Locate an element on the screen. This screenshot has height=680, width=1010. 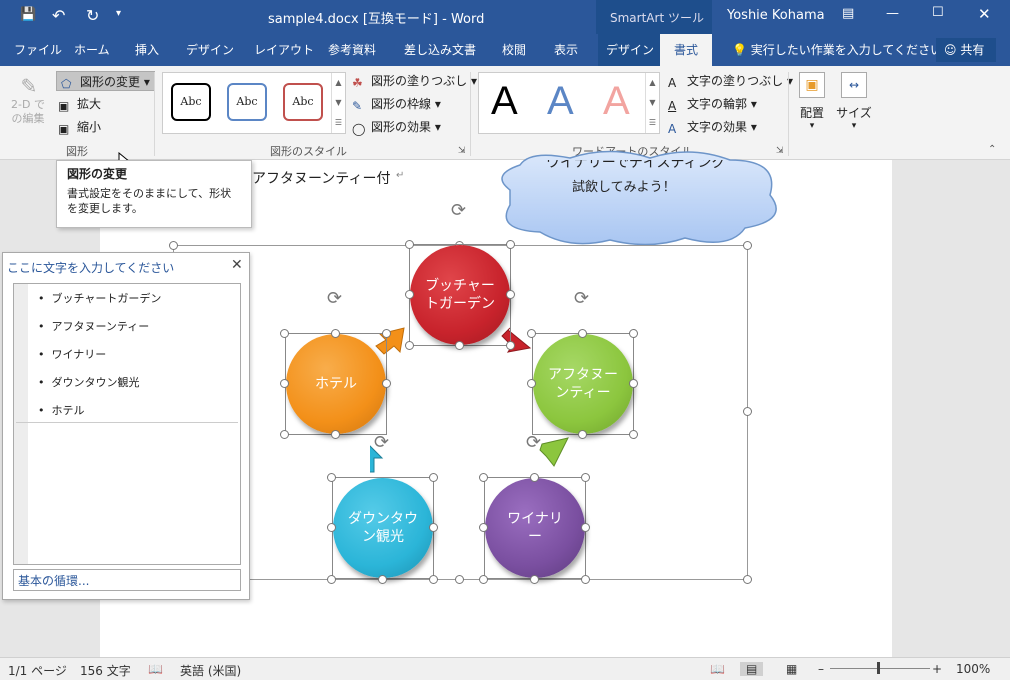
zoom-slider is located at coordinates (880, 668).